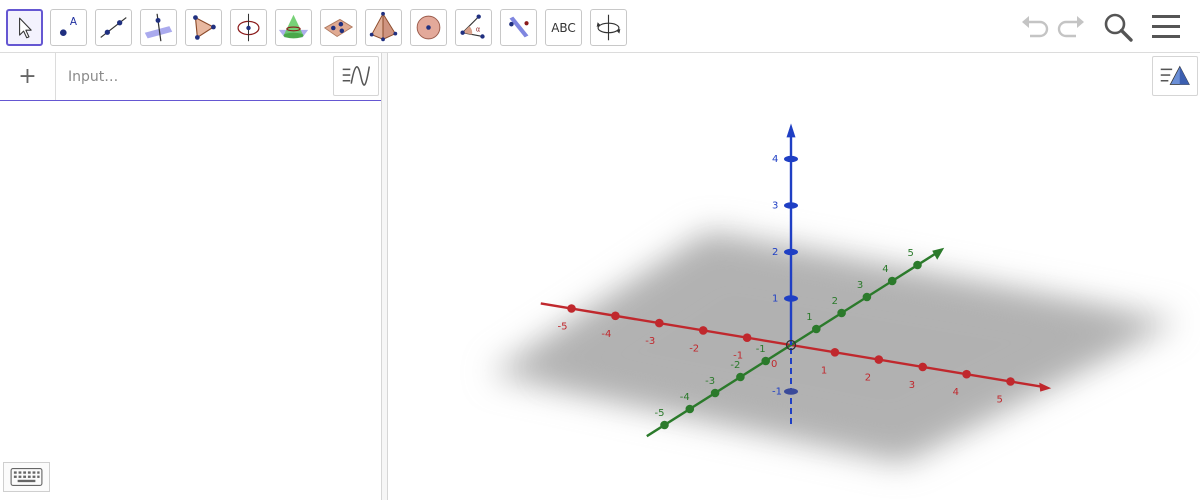 Image resolution: width=1200 pixels, height=500 pixels. I want to click on pyramid-tool-button, so click(383, 27).